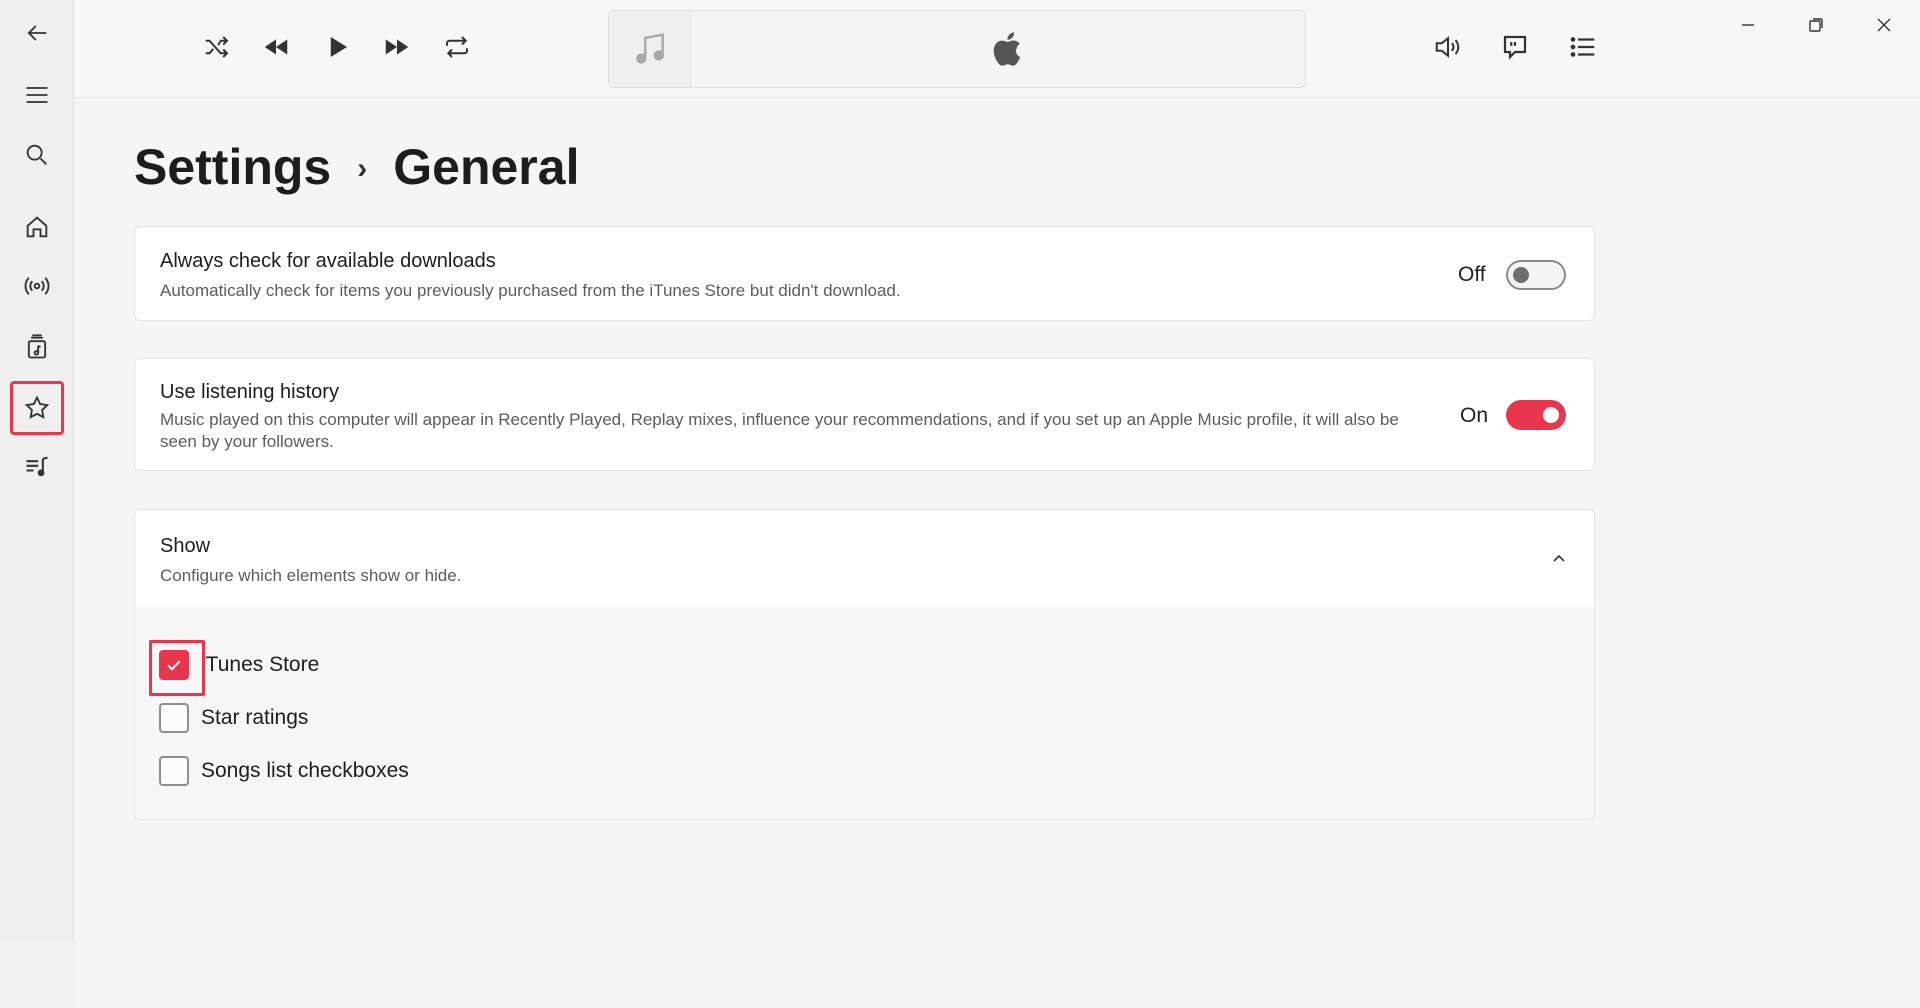 The height and width of the screenshot is (1008, 1920). I want to click on close-icon, so click(1884, 25).